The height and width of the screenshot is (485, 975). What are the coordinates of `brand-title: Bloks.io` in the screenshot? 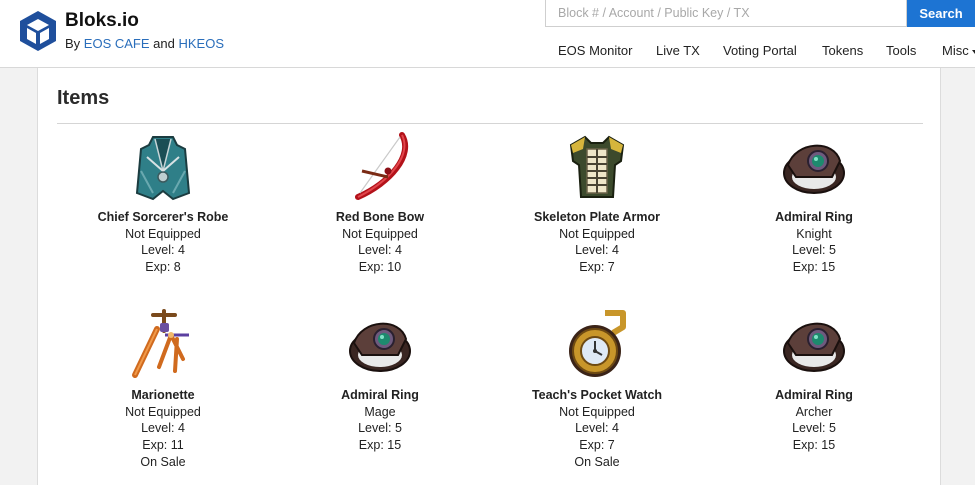 It's located at (102, 21).